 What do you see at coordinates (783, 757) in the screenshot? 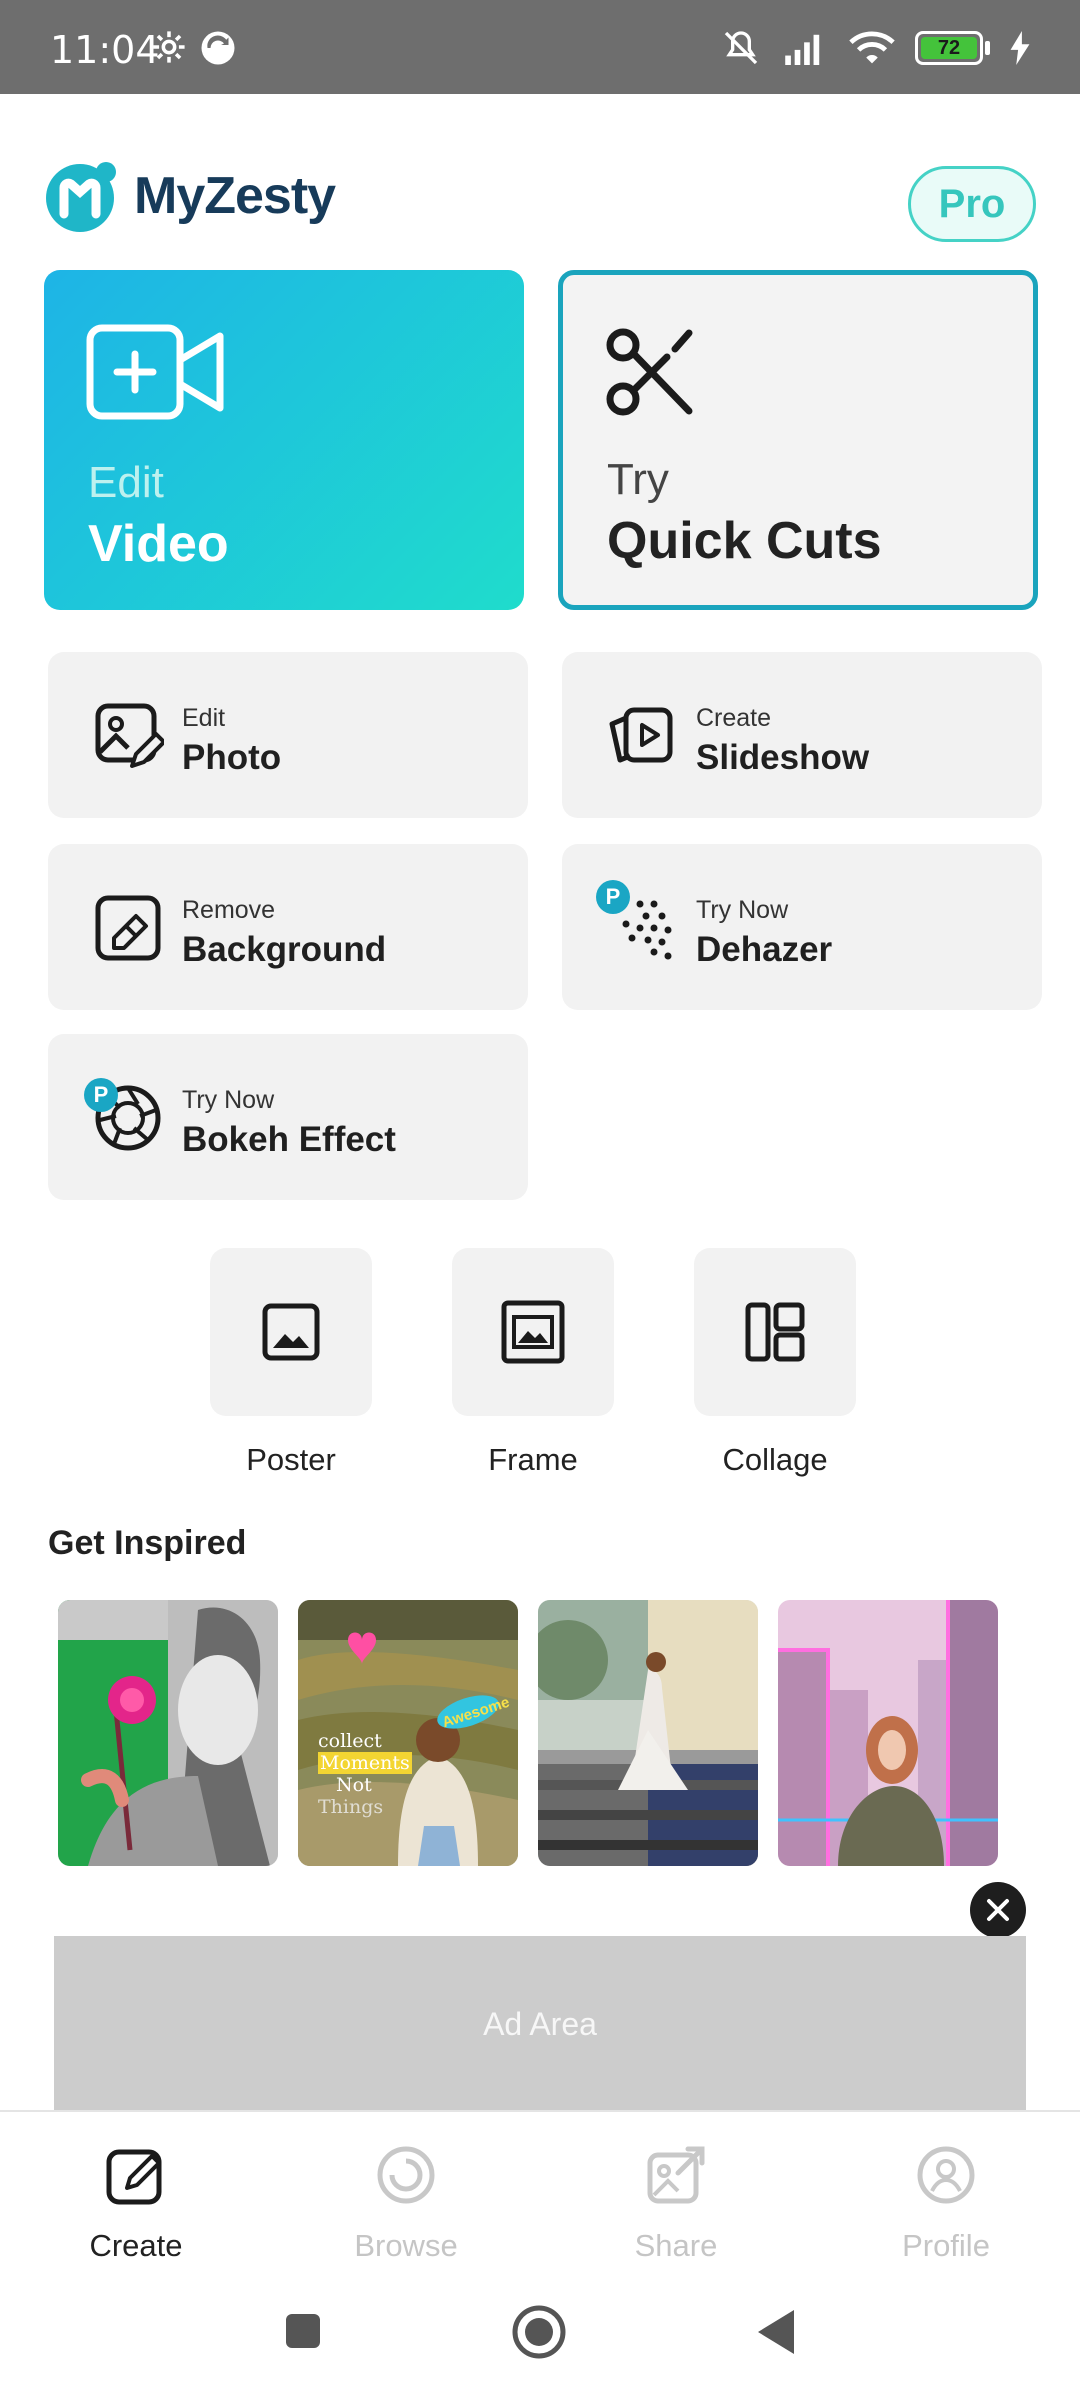
I see `create-slideshow-large: Slideshow` at bounding box center [783, 757].